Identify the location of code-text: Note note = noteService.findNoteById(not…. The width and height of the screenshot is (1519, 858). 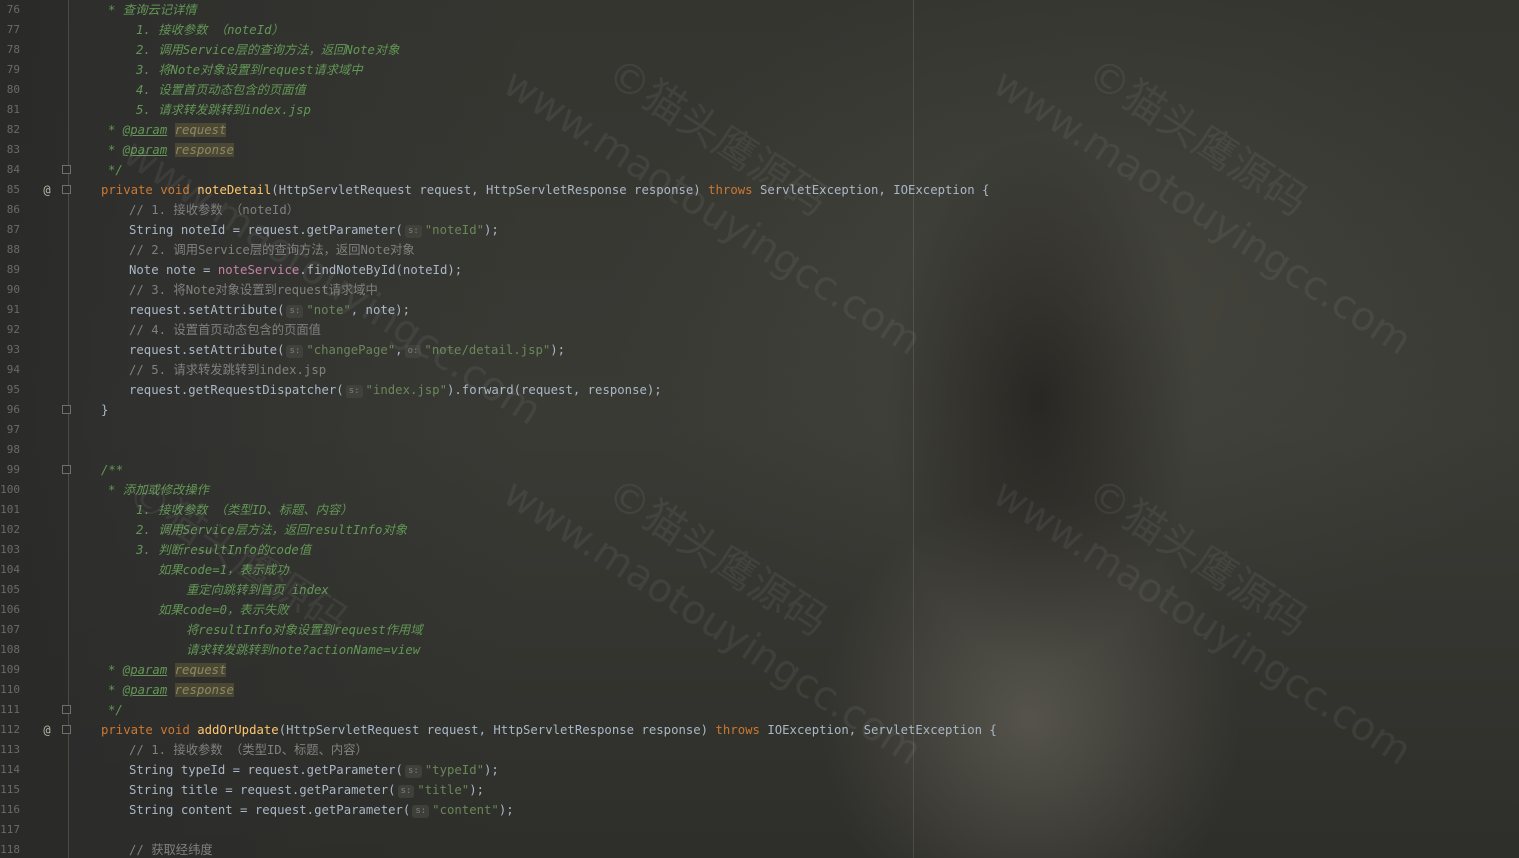
(295, 270).